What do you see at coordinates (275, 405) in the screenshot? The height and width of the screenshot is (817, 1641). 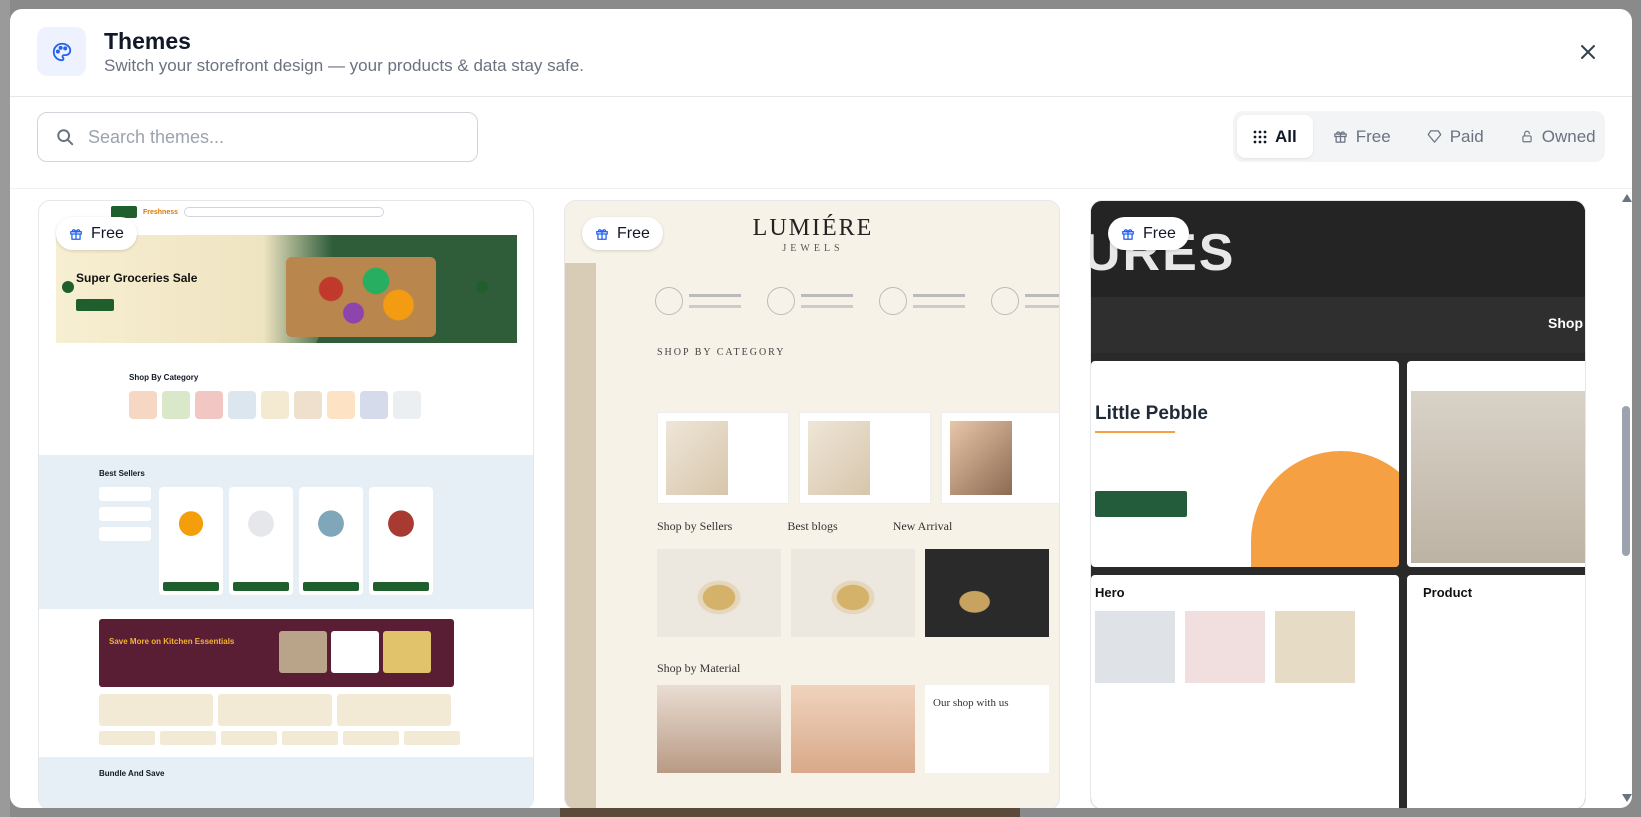 I see `category-list` at bounding box center [275, 405].